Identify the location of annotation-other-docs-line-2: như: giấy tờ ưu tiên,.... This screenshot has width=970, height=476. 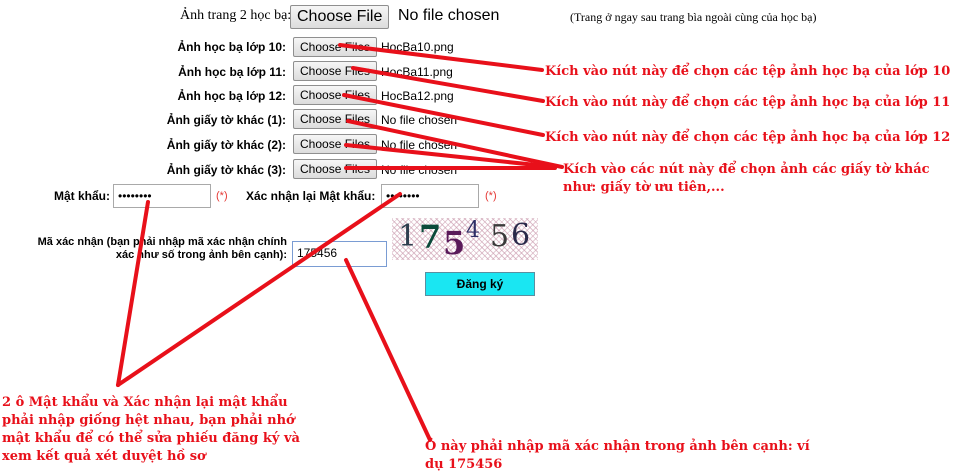
(644, 187).